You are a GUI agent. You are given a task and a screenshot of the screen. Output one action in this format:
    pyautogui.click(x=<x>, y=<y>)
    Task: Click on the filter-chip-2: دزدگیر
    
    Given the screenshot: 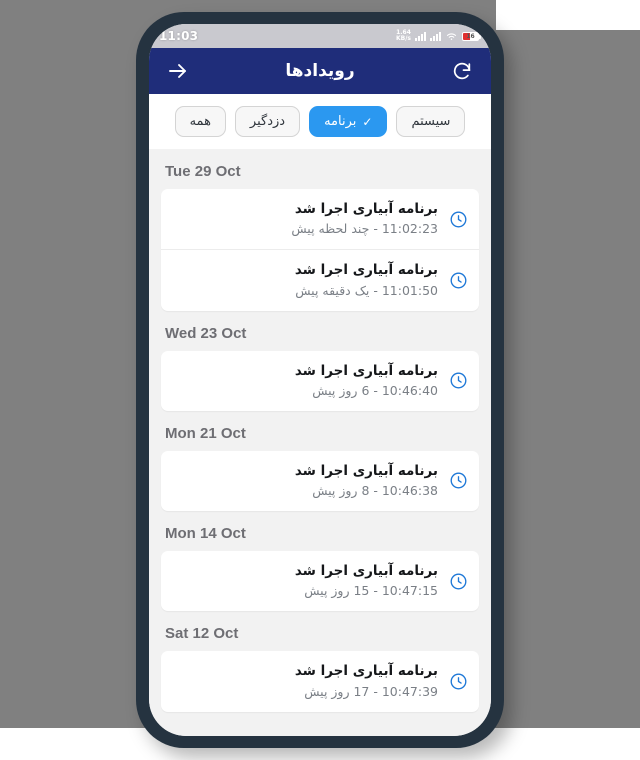 What is the action you would take?
    pyautogui.click(x=267, y=121)
    